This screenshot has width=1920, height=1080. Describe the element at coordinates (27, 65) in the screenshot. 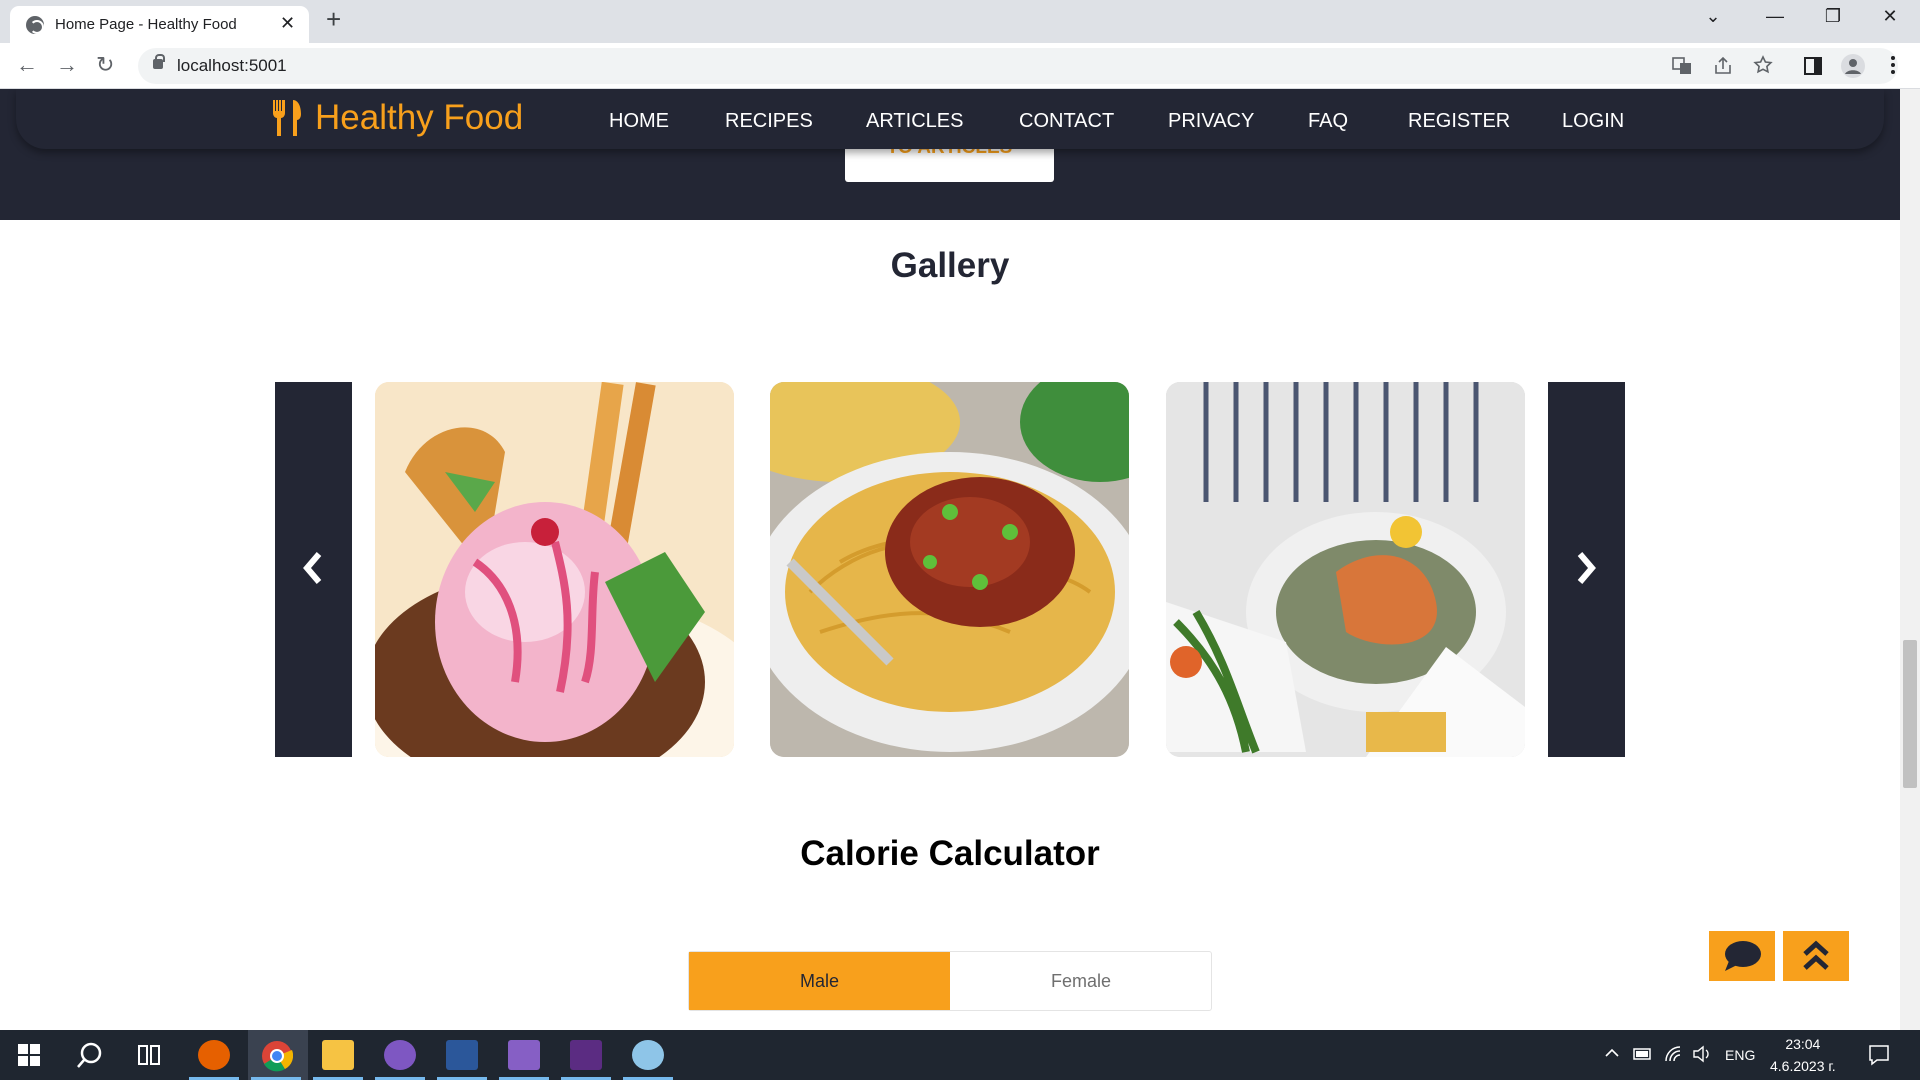

I see `back-button: ←` at that location.